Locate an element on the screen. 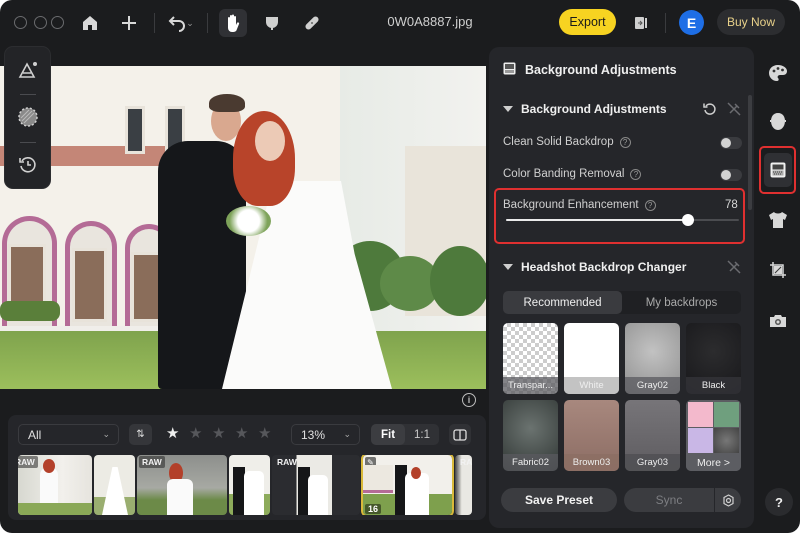 The width and height of the screenshot is (800, 533). filmstrip: RAW RAW RAW ✎ 16 RA is located at coordinates (245, 485).